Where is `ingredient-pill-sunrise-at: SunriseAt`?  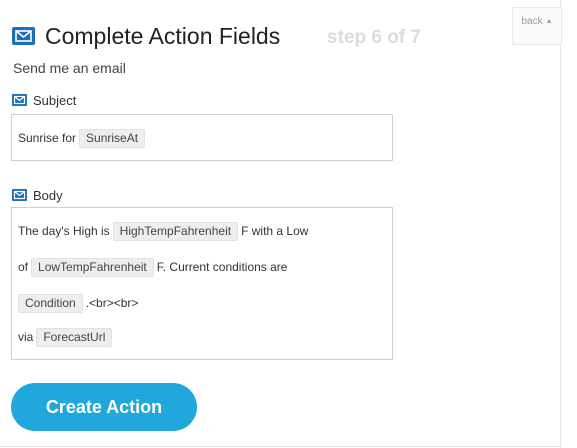
ingredient-pill-sunrise-at: SunriseAt is located at coordinates (112, 138).